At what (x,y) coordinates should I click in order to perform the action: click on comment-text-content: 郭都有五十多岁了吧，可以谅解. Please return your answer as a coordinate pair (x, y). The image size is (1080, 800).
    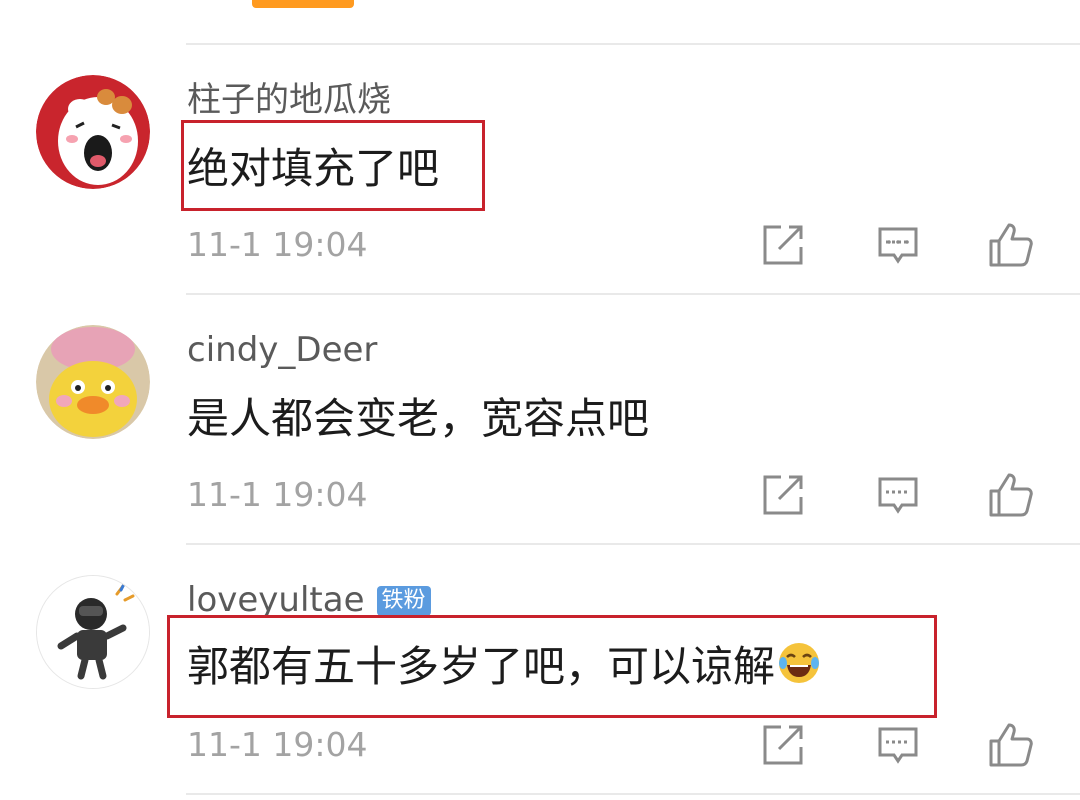
    Looking at the image, I should click on (481, 666).